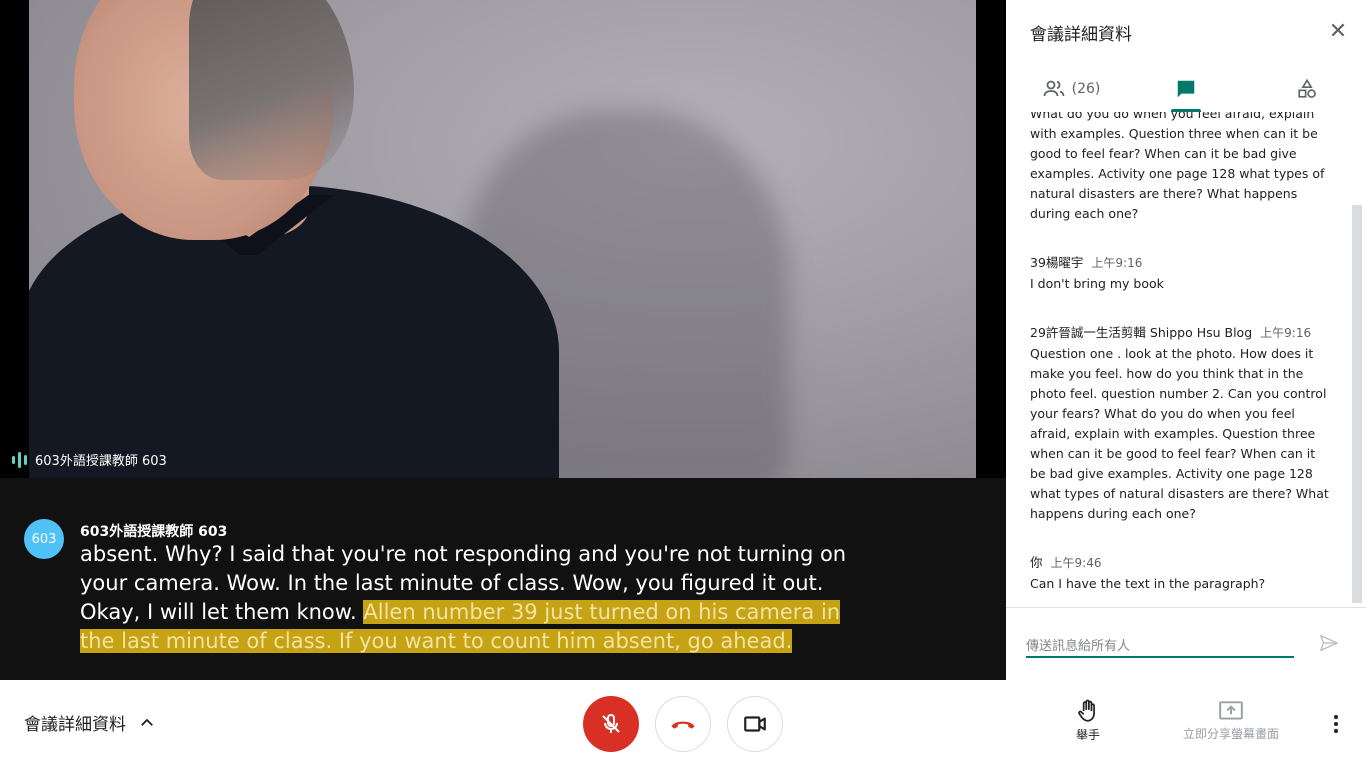  Describe the element at coordinates (1180, 273) in the screenshot. I see `chat-message: 39楊曜宇 上午9:16 I don't bring my book` at that location.